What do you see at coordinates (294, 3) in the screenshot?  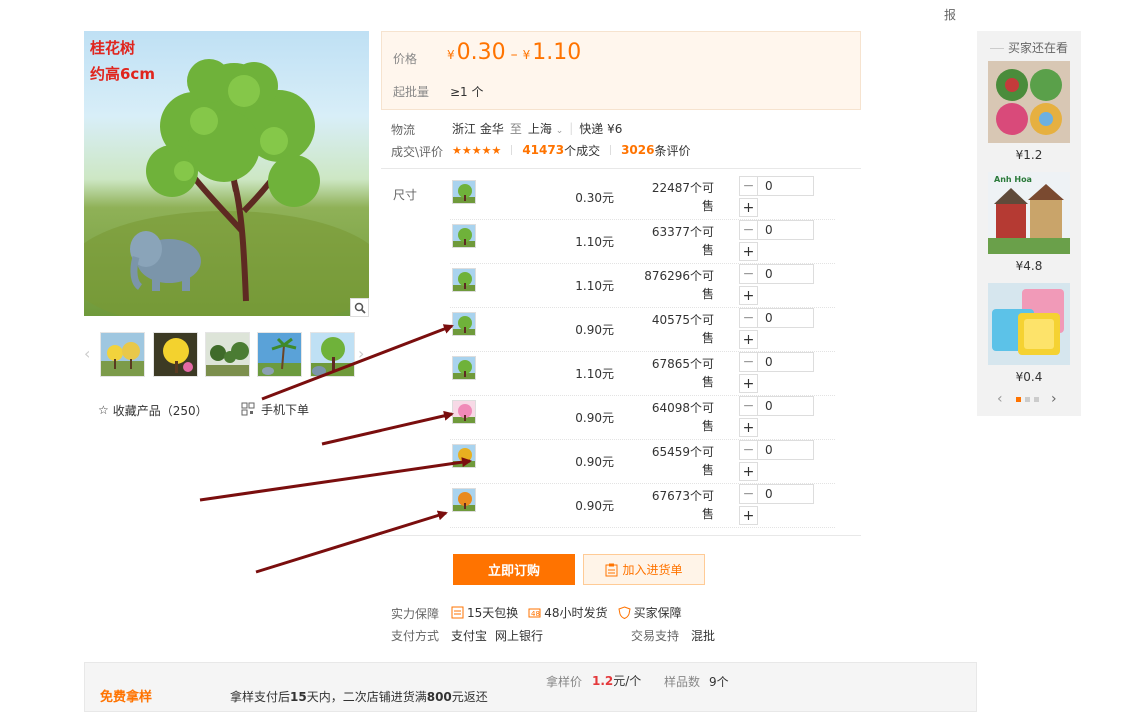 I see `cropped-title-text` at bounding box center [294, 3].